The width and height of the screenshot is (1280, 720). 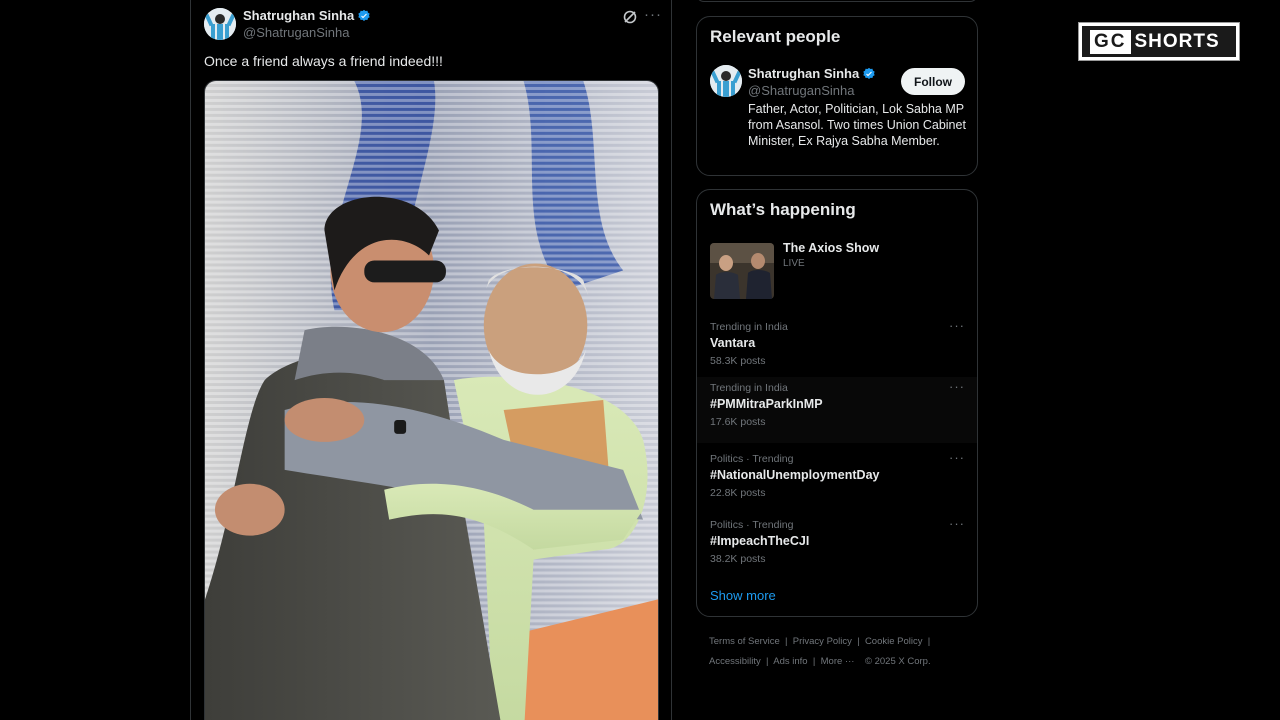 What do you see at coordinates (775, 36) in the screenshot?
I see `relevant-people-title: Relevant people` at bounding box center [775, 36].